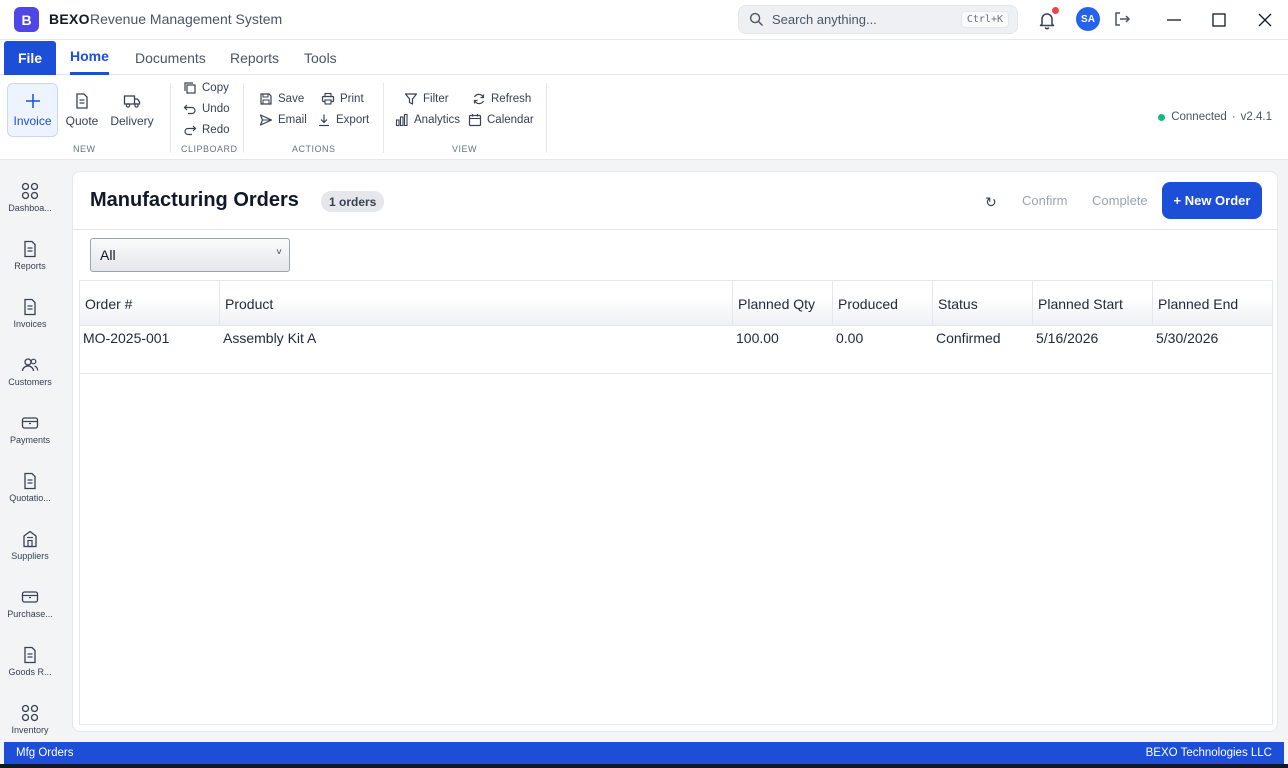 The height and width of the screenshot is (768, 1288). Describe the element at coordinates (1256, 117) in the screenshot. I see `version-label: v2.4.1` at that location.